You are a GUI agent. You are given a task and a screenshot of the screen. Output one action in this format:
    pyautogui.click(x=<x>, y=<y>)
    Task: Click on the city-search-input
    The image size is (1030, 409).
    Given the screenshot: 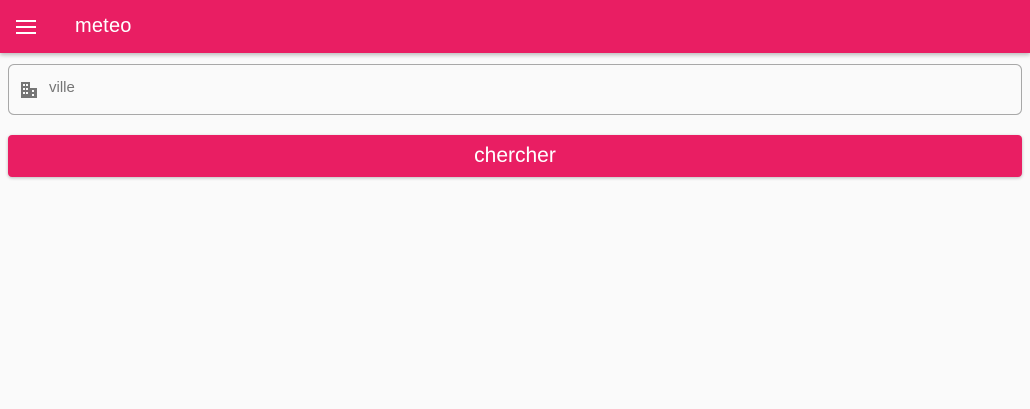 What is the action you would take?
    pyautogui.click(x=535, y=89)
    